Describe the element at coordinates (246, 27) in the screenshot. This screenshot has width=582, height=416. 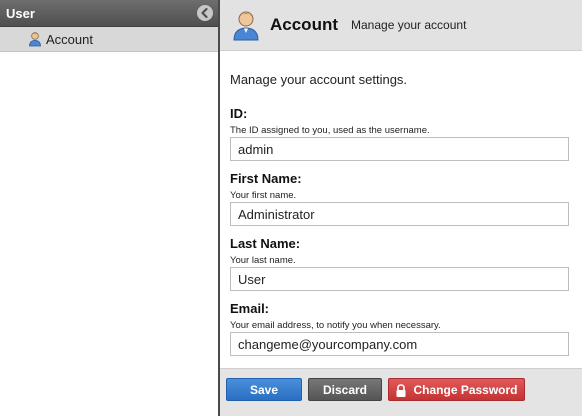
I see `account-icon` at that location.